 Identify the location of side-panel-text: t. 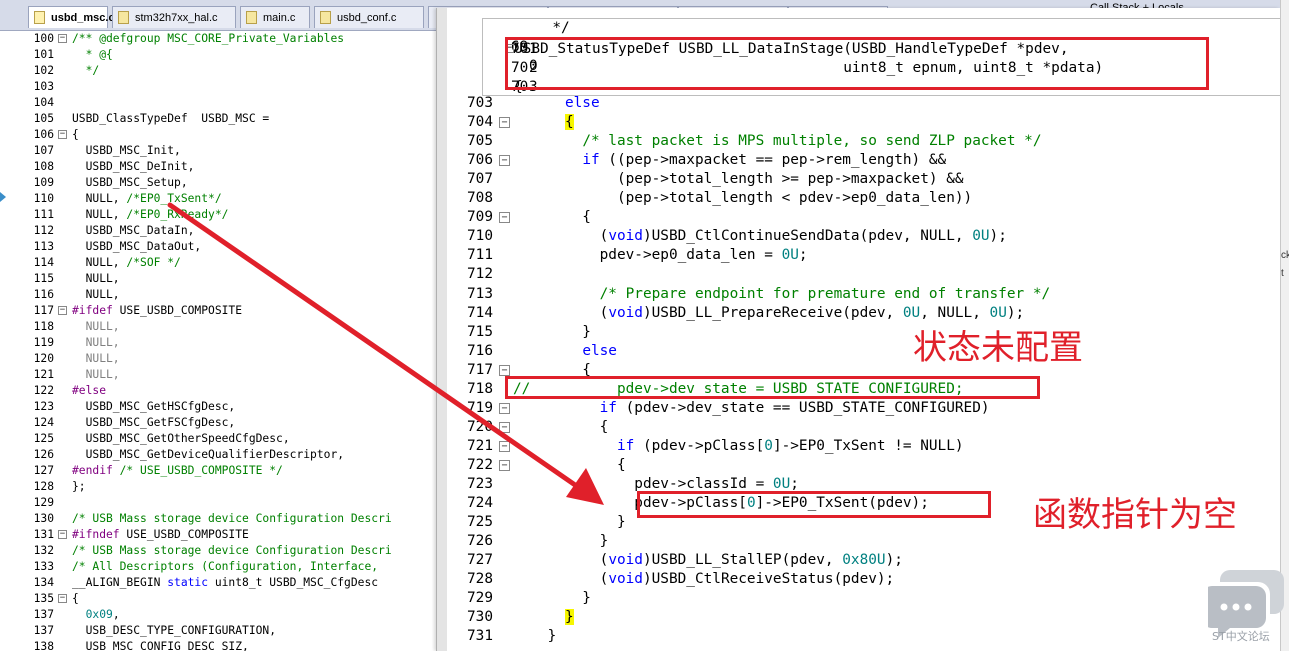
(1282, 273).